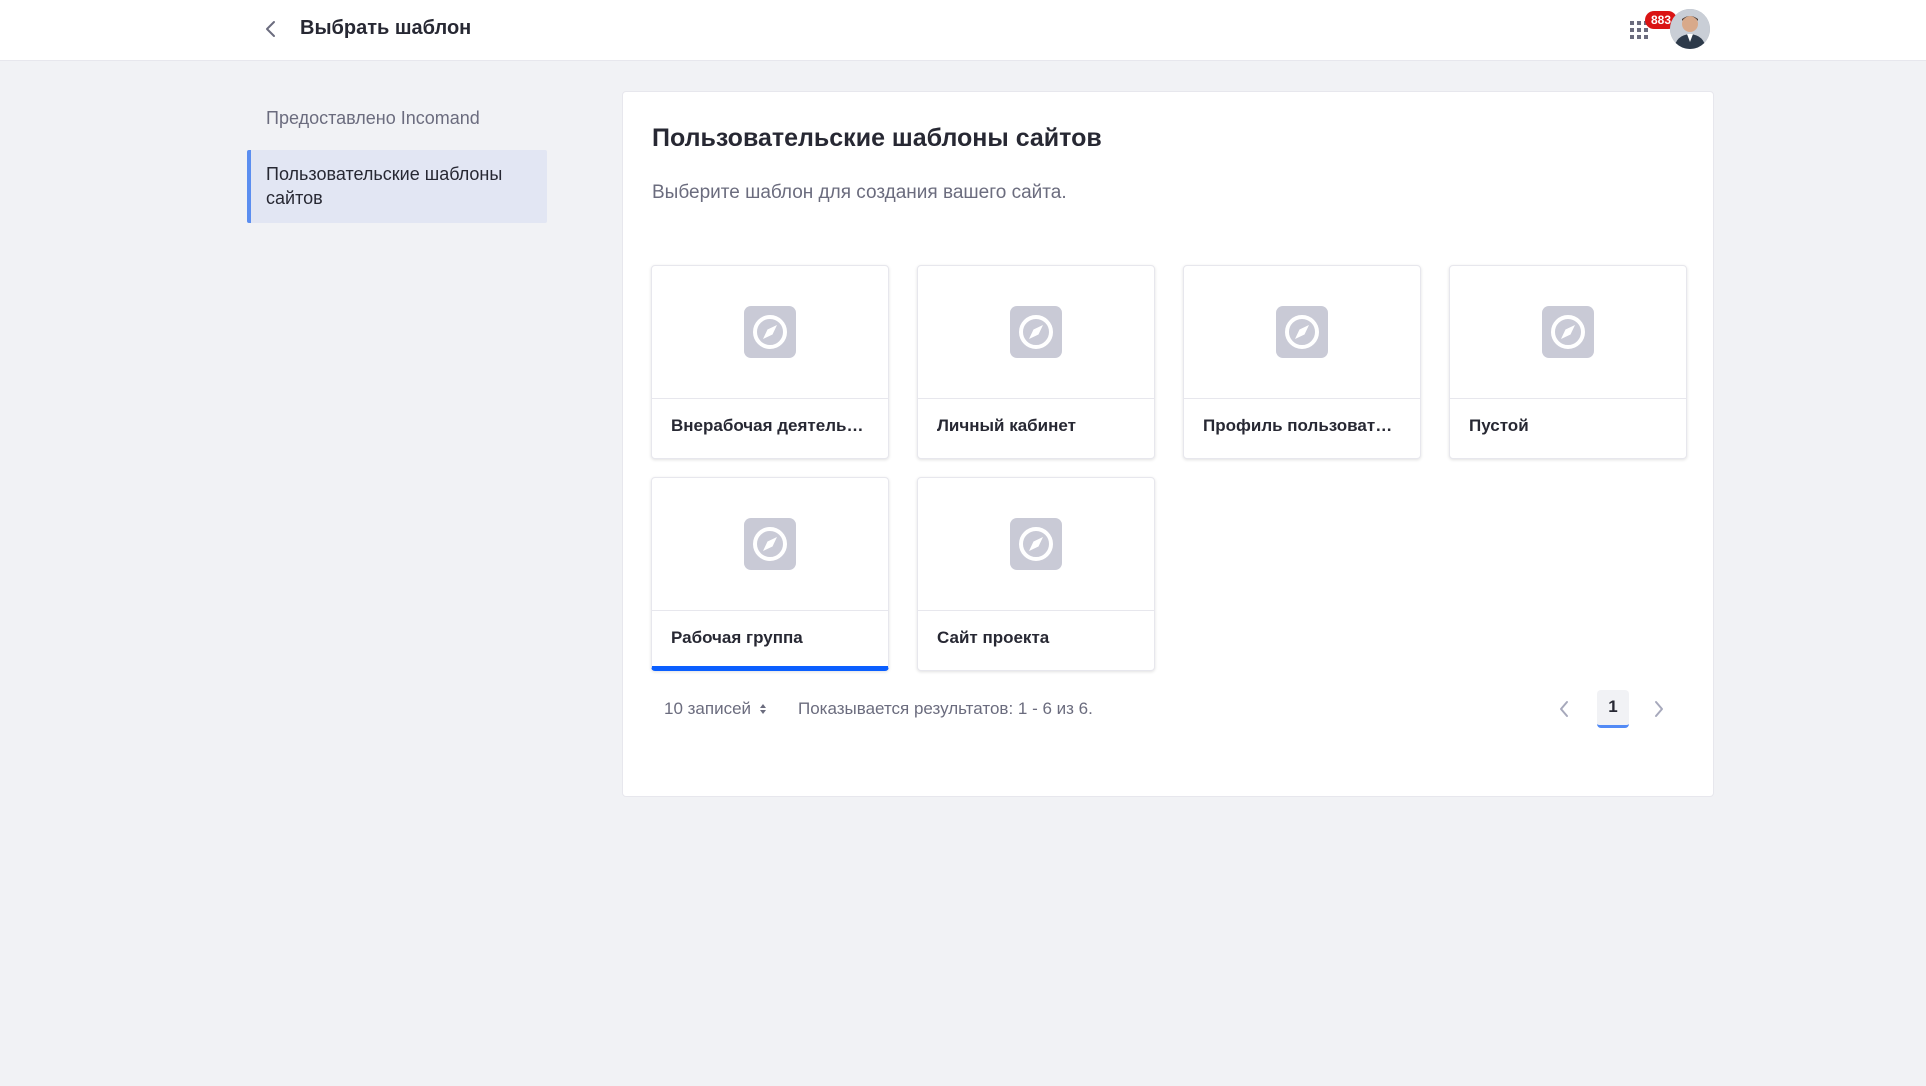 The width and height of the screenshot is (1926, 1086). Describe the element at coordinates (397, 186) in the screenshot. I see `sidebar-item-custom-templates: Пользовательские шаблоны сайтов` at that location.